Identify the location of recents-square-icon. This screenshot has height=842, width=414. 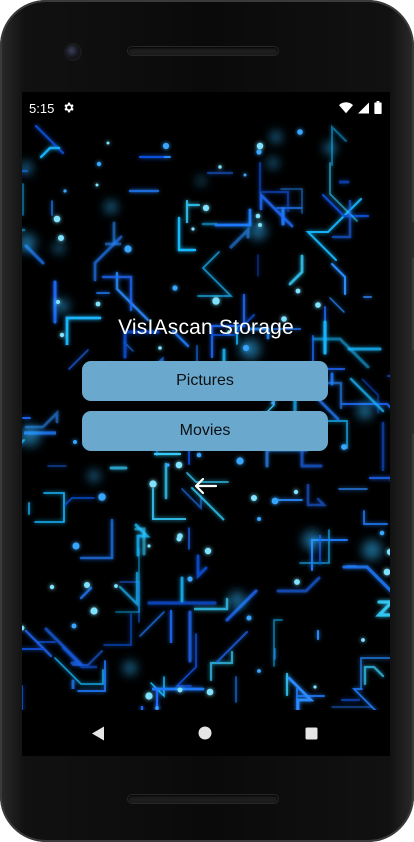
(311, 733).